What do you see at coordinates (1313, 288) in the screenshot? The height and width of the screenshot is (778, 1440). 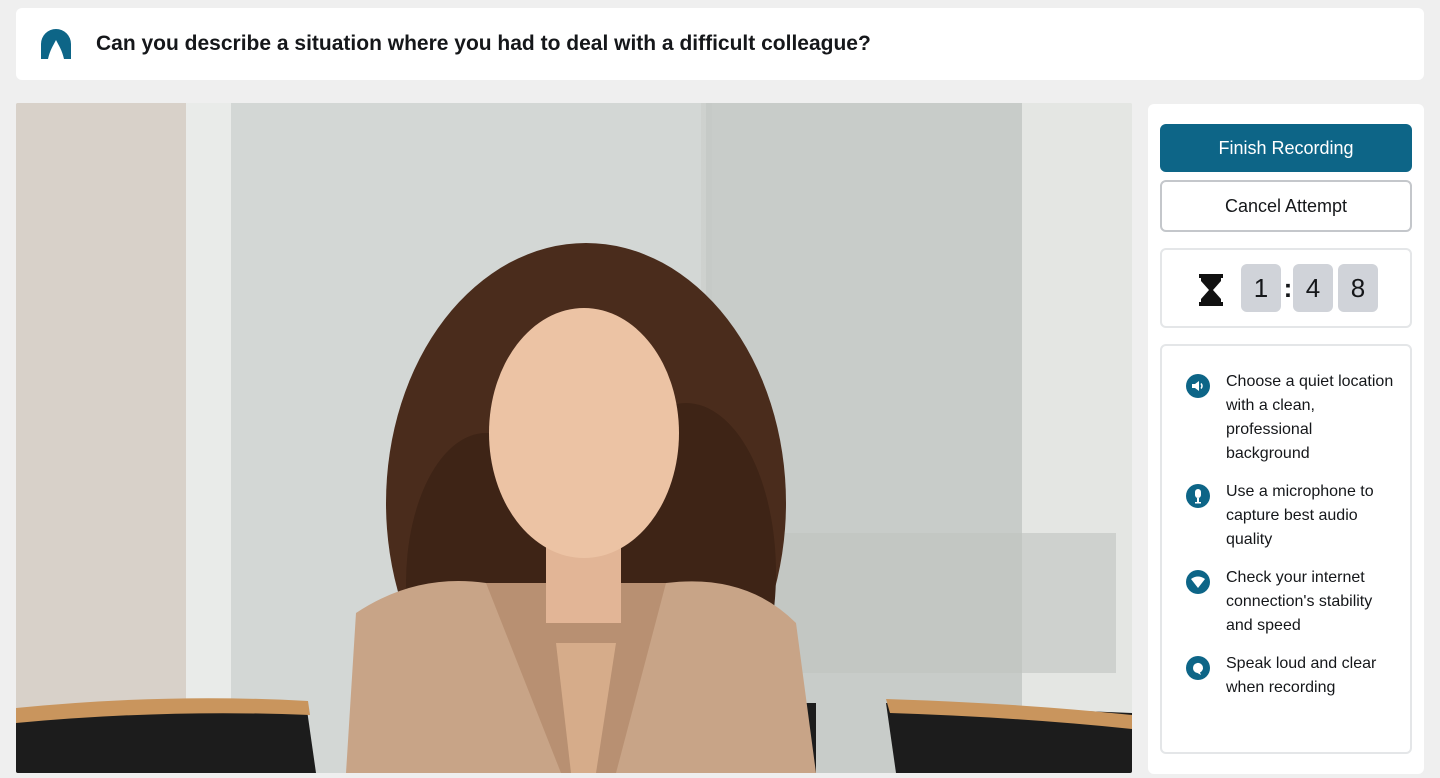 I see `timer-seconds-tens: 4` at bounding box center [1313, 288].